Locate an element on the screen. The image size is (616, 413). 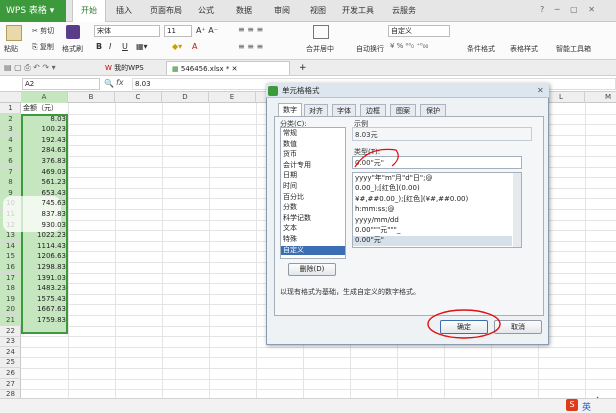
sogou-ime-icon: S is located at coordinates (572, 405).